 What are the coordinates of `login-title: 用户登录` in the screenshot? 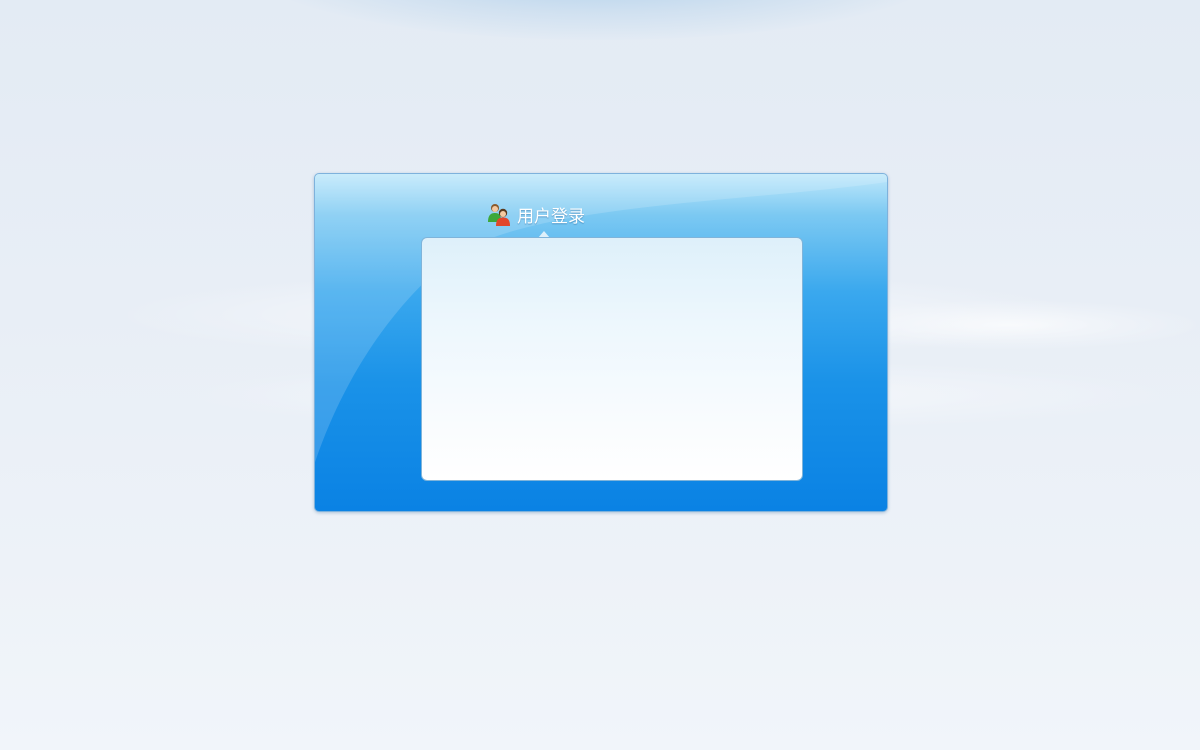 It's located at (551, 216).